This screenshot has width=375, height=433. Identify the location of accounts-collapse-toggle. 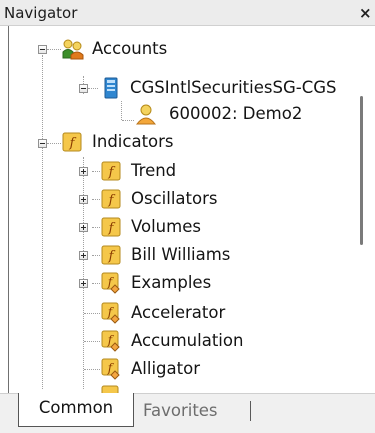
(42, 49).